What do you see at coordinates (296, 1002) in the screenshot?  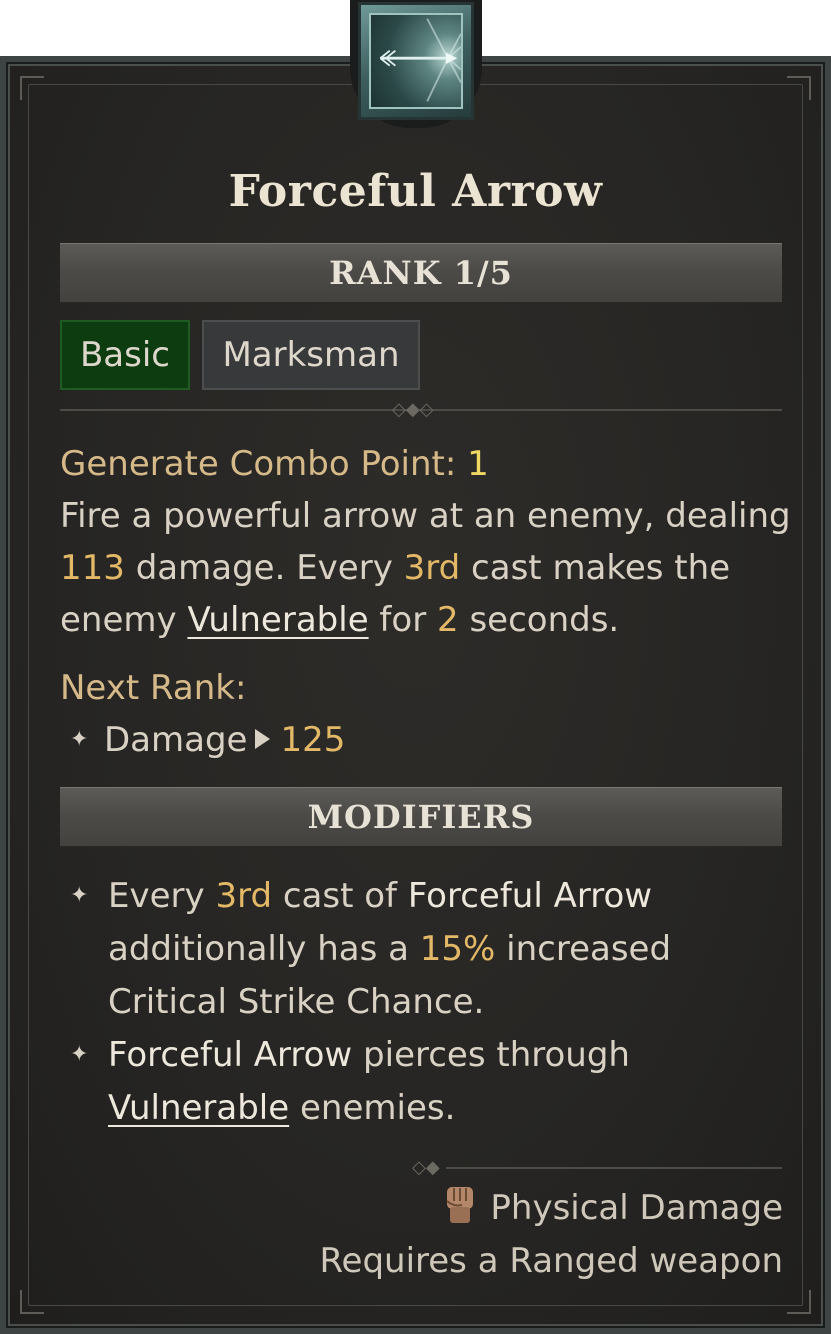 I see `modifier-1-line-3: Critical Strike Chance.` at bounding box center [296, 1002].